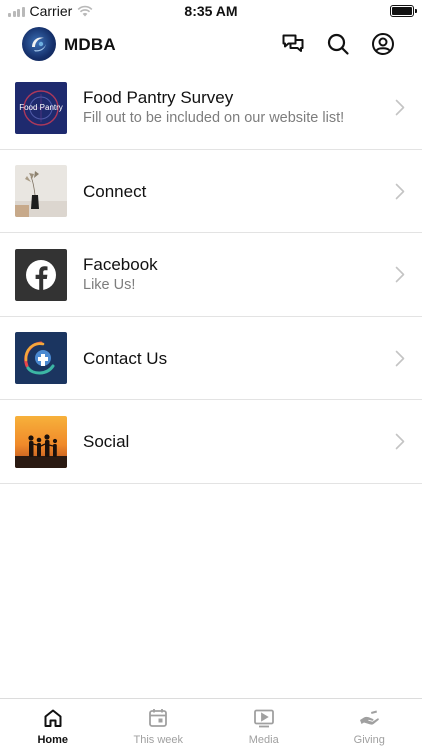  What do you see at coordinates (115, 191) in the screenshot?
I see `item-title: Connect` at bounding box center [115, 191].